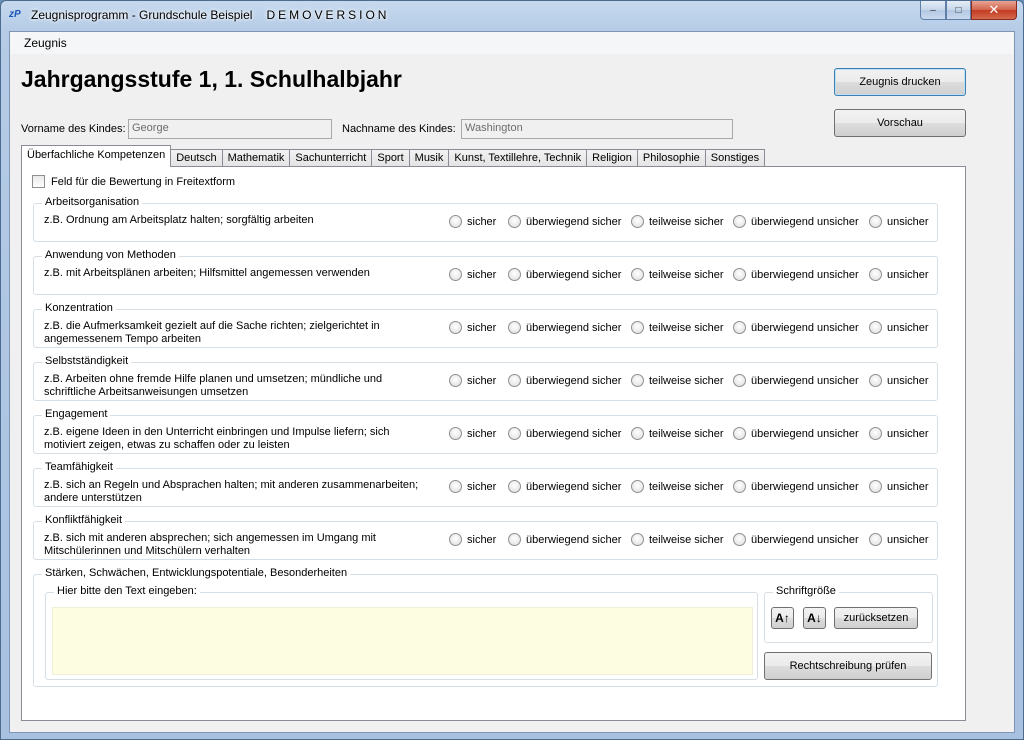  Describe the element at coordinates (390, 158) in the screenshot. I see `tab-sport: Sport` at that location.